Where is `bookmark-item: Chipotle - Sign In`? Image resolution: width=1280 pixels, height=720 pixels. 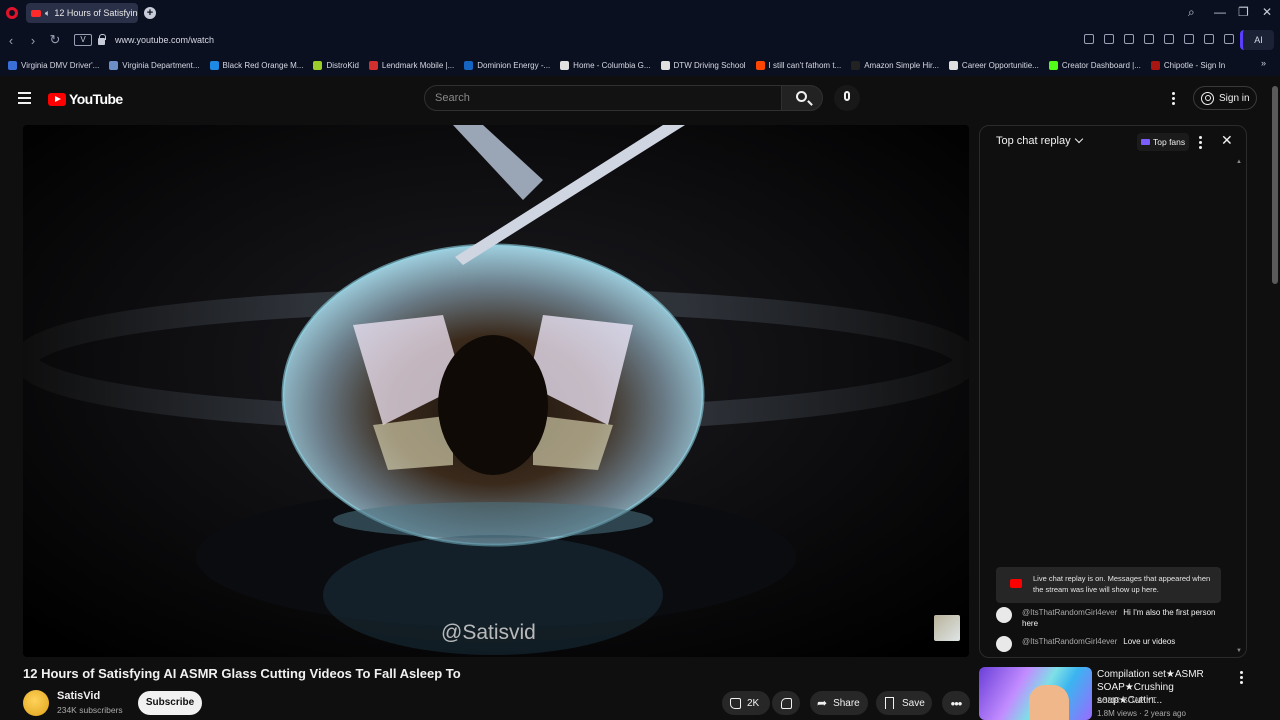
bookmark-item: Chipotle - Sign In is located at coordinates (1188, 65).